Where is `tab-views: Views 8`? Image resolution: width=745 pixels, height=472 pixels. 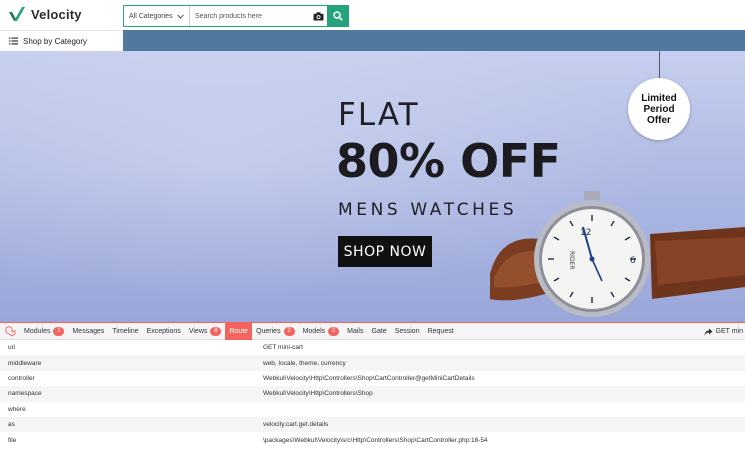 tab-views: Views 8 is located at coordinates (205, 331).